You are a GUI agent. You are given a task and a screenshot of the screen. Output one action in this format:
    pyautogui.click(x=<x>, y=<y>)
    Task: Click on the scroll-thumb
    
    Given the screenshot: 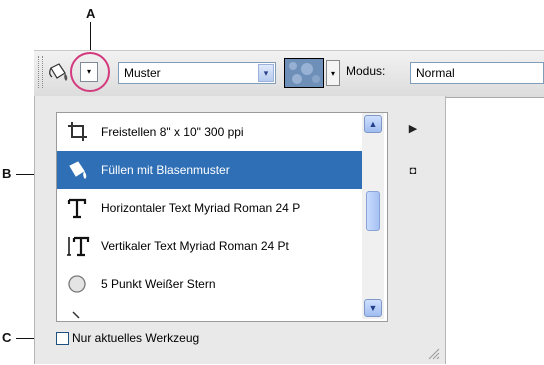 What is the action you would take?
    pyautogui.click(x=373, y=211)
    